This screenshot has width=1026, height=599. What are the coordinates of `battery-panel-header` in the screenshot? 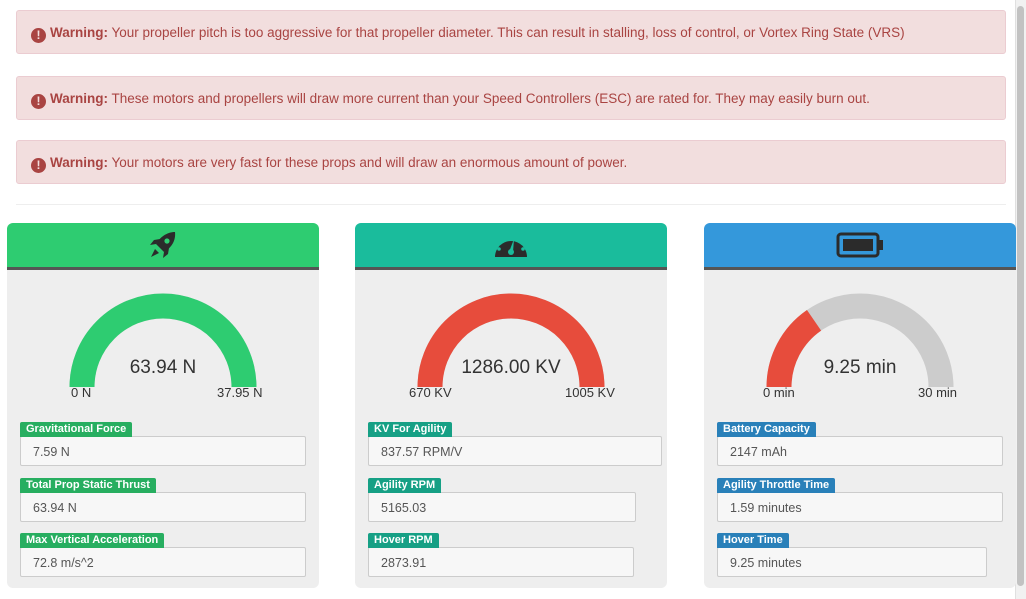 It's located at (860, 246).